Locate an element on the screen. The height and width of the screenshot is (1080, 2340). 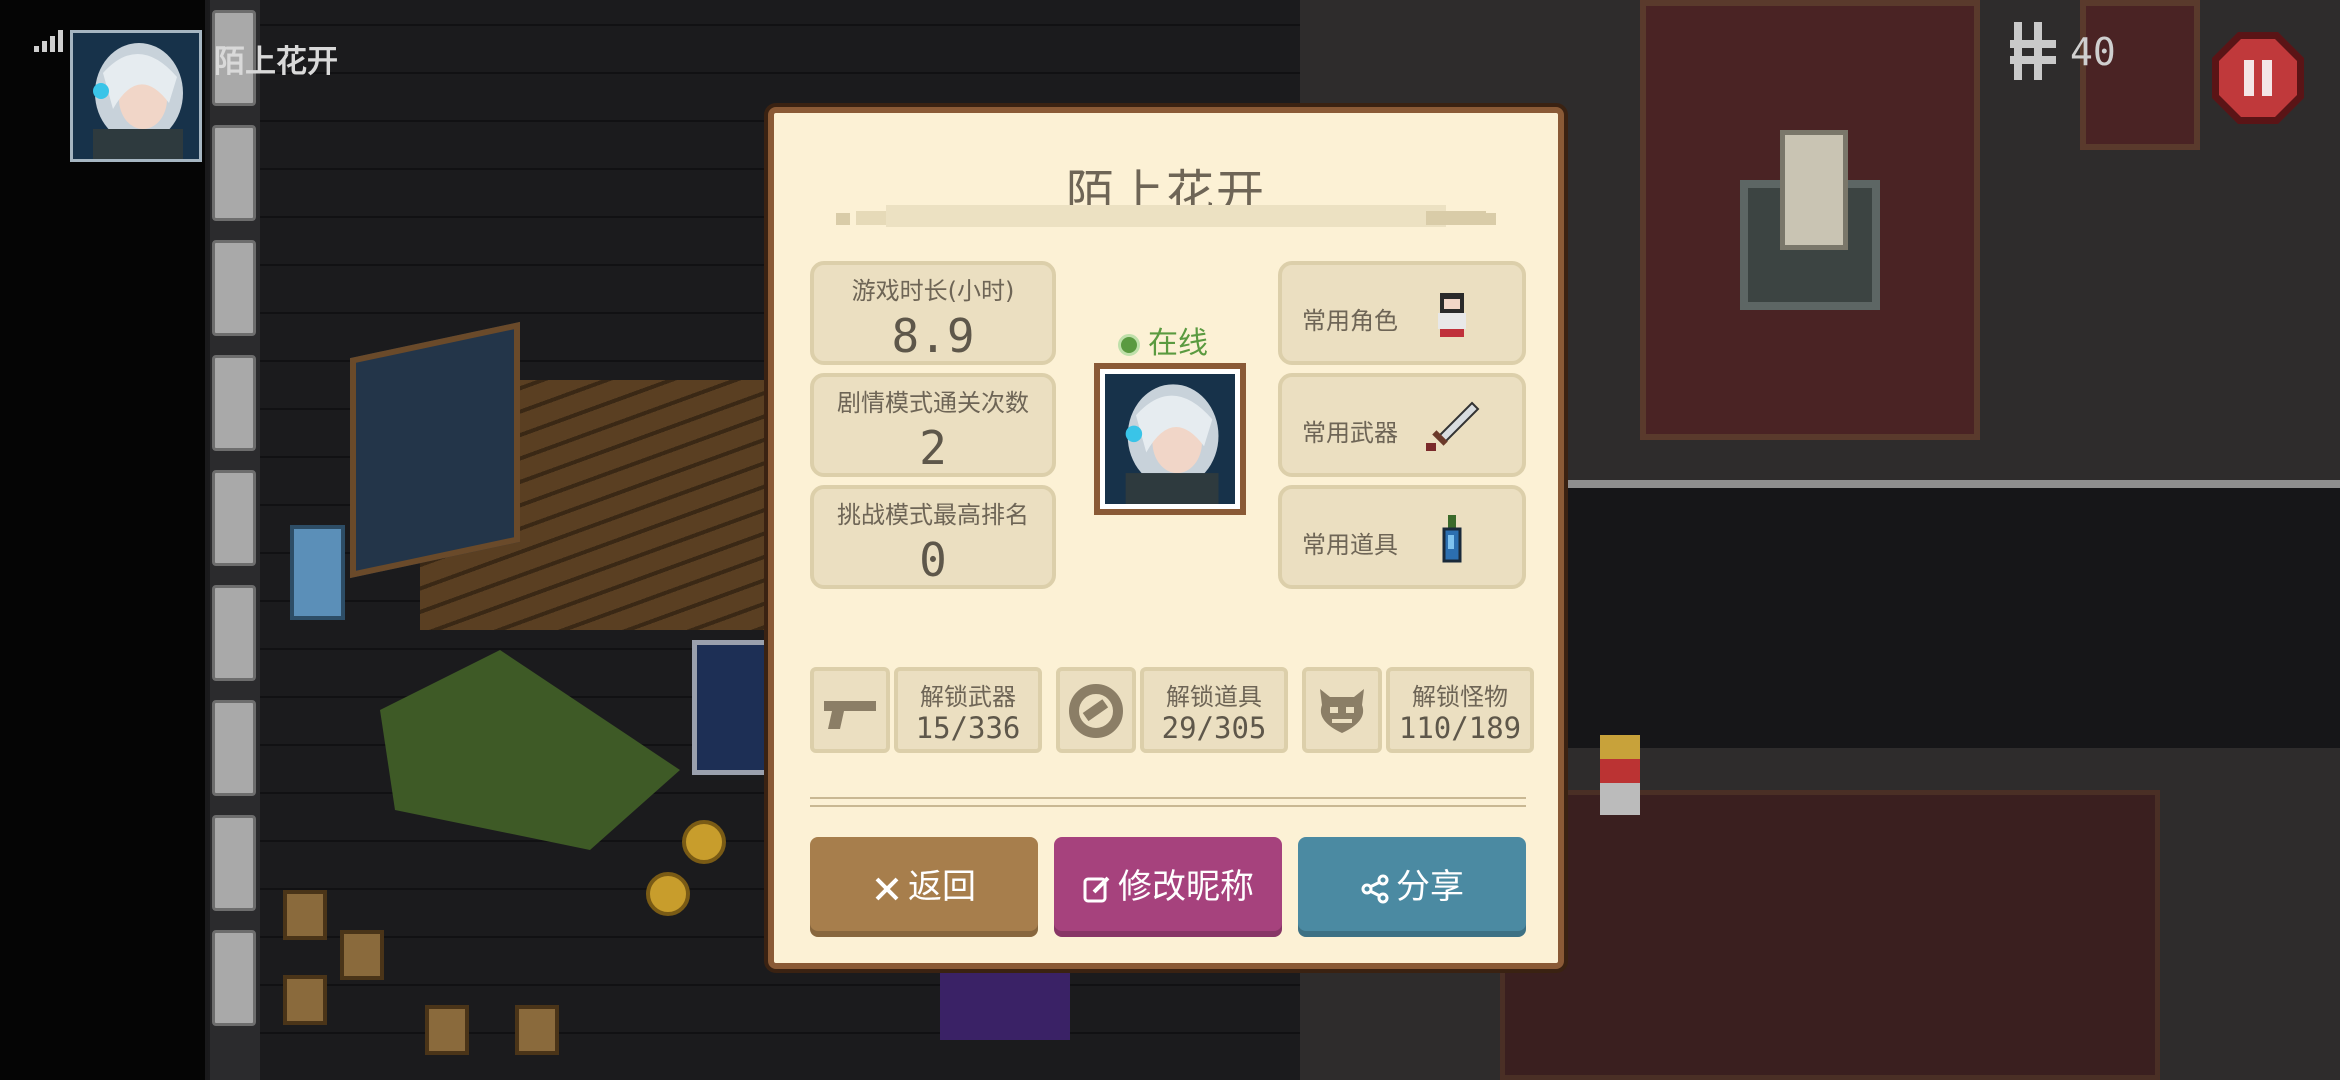
stat-value: 8.9 is located at coordinates (933, 336).